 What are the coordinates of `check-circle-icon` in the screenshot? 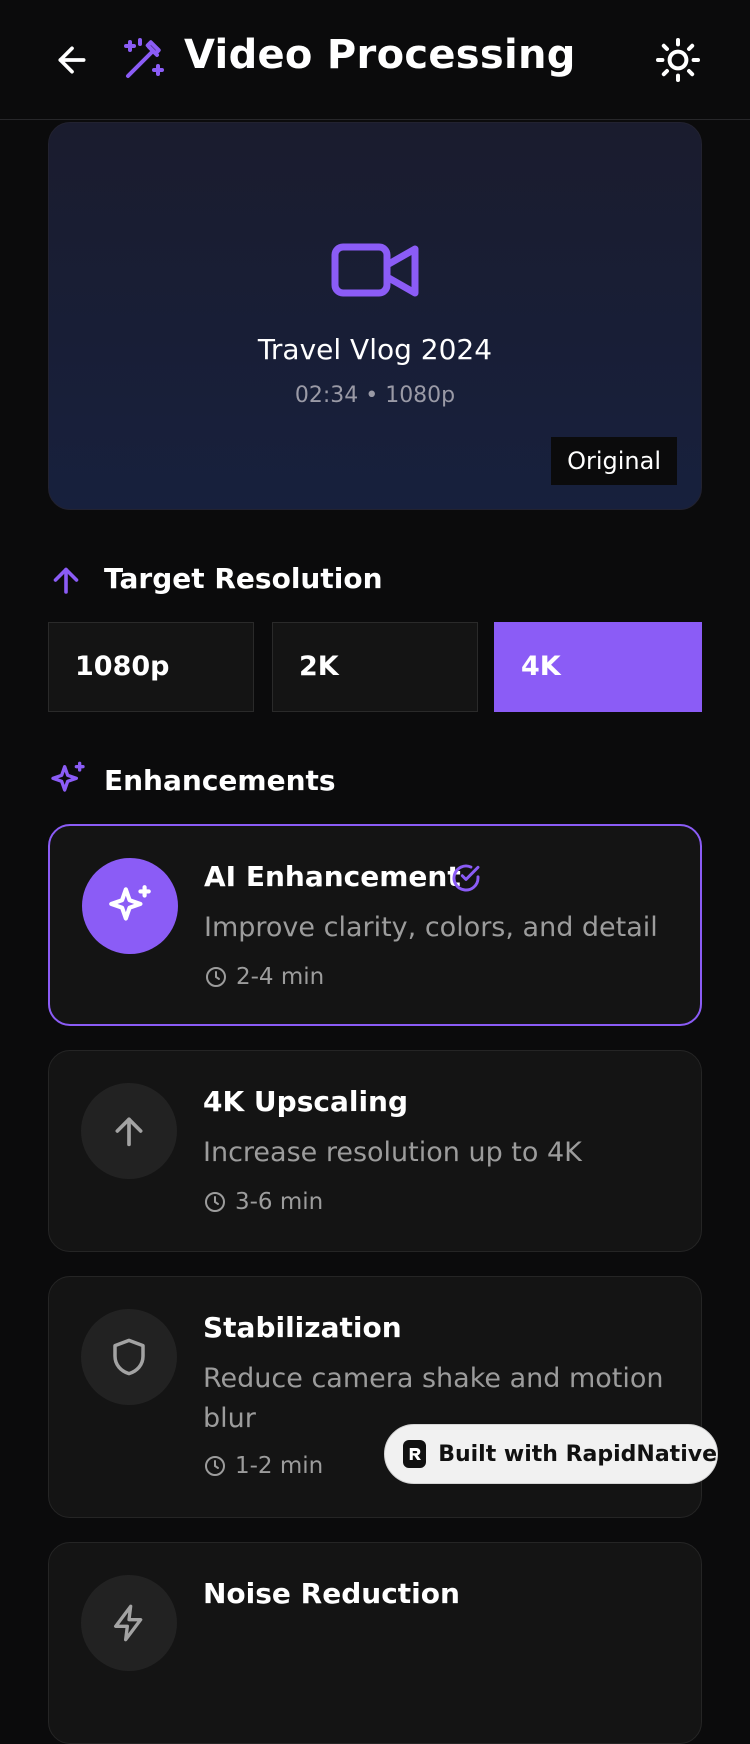 It's located at (466, 878).